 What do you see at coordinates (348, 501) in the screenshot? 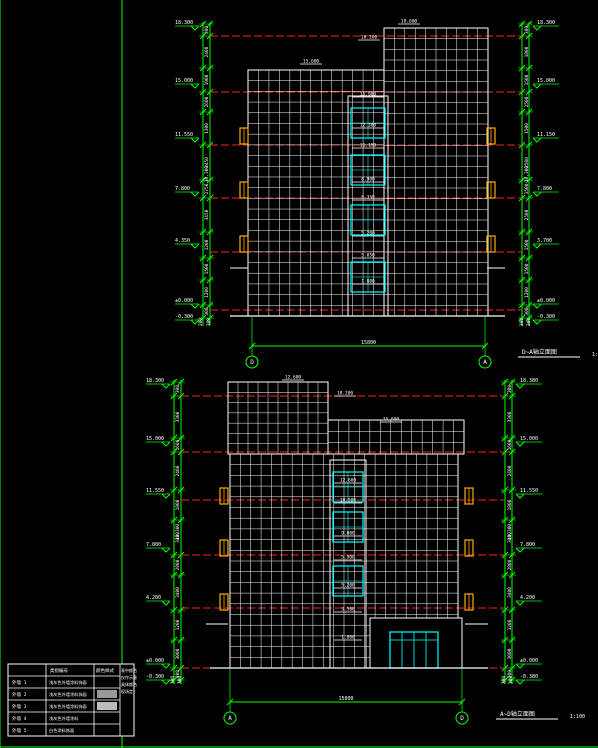
I see `stair-level-text: 10.500` at bounding box center [348, 501].